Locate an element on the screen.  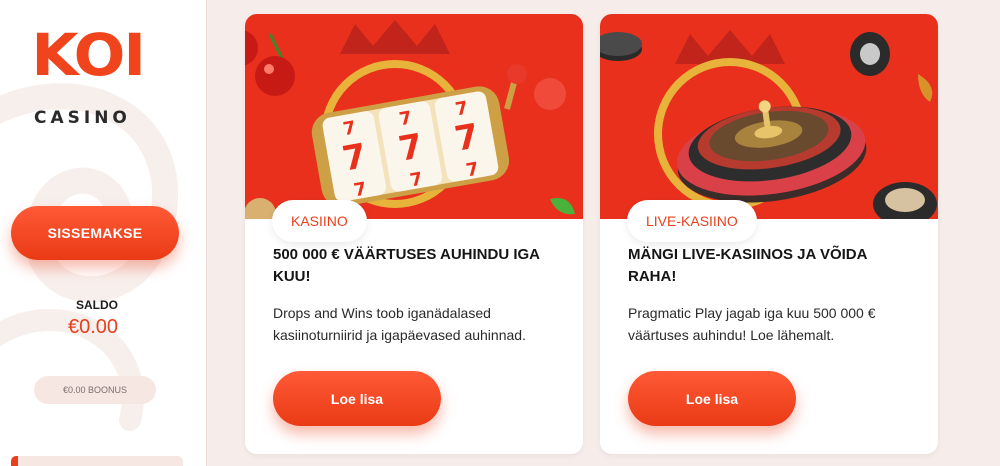
logo-subtitle: CASINO is located at coordinates (82, 118).